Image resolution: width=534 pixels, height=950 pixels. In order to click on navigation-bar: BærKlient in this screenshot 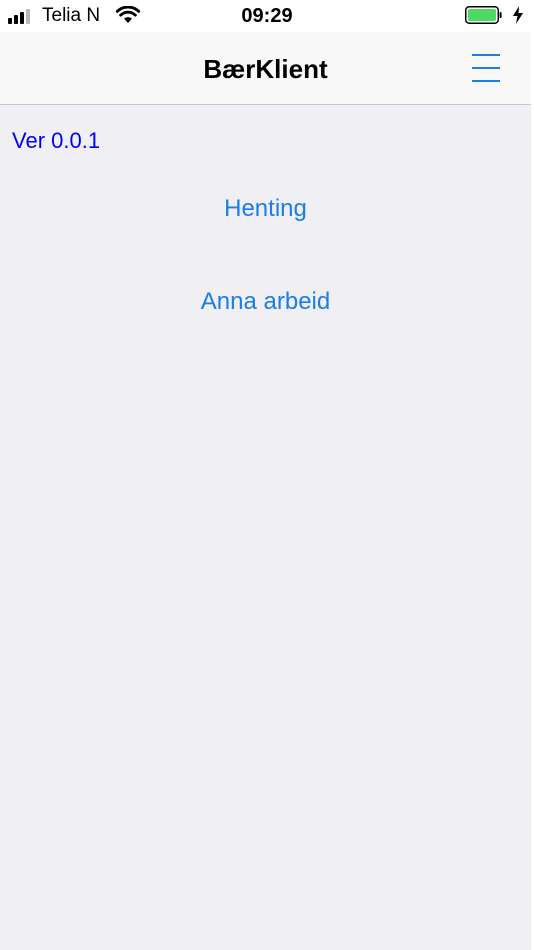, I will do `click(265, 68)`.